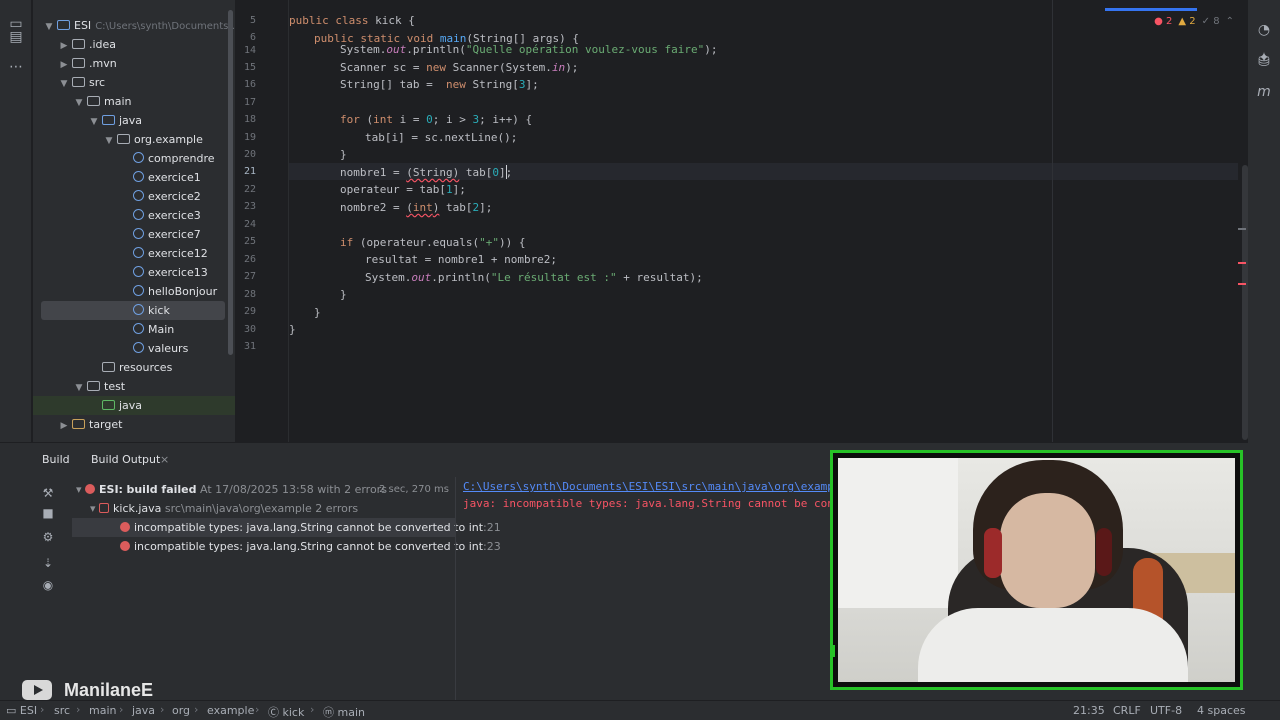  I want to click on tree-item-comprendre: comprendre, so click(134, 158).